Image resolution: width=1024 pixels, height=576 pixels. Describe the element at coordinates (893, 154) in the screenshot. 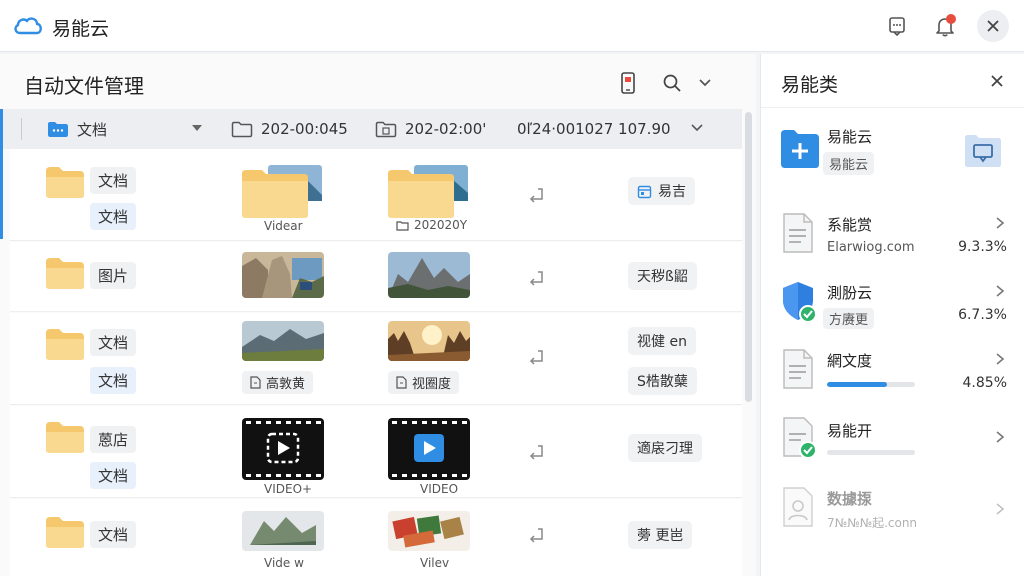

I see `side-item-cloud: 易能云 易能云` at that location.